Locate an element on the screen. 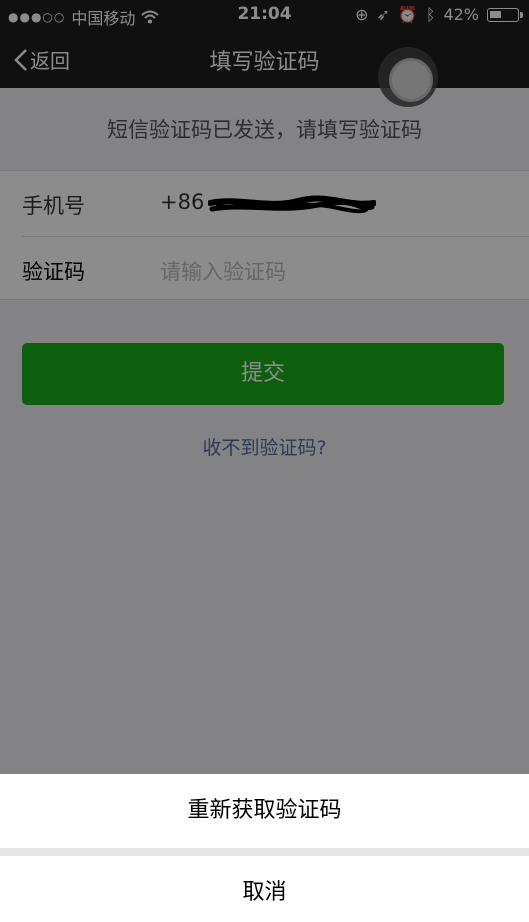 The width and height of the screenshot is (529, 922). resend-code-button: 重新获取验证码 is located at coordinates (264, 811).